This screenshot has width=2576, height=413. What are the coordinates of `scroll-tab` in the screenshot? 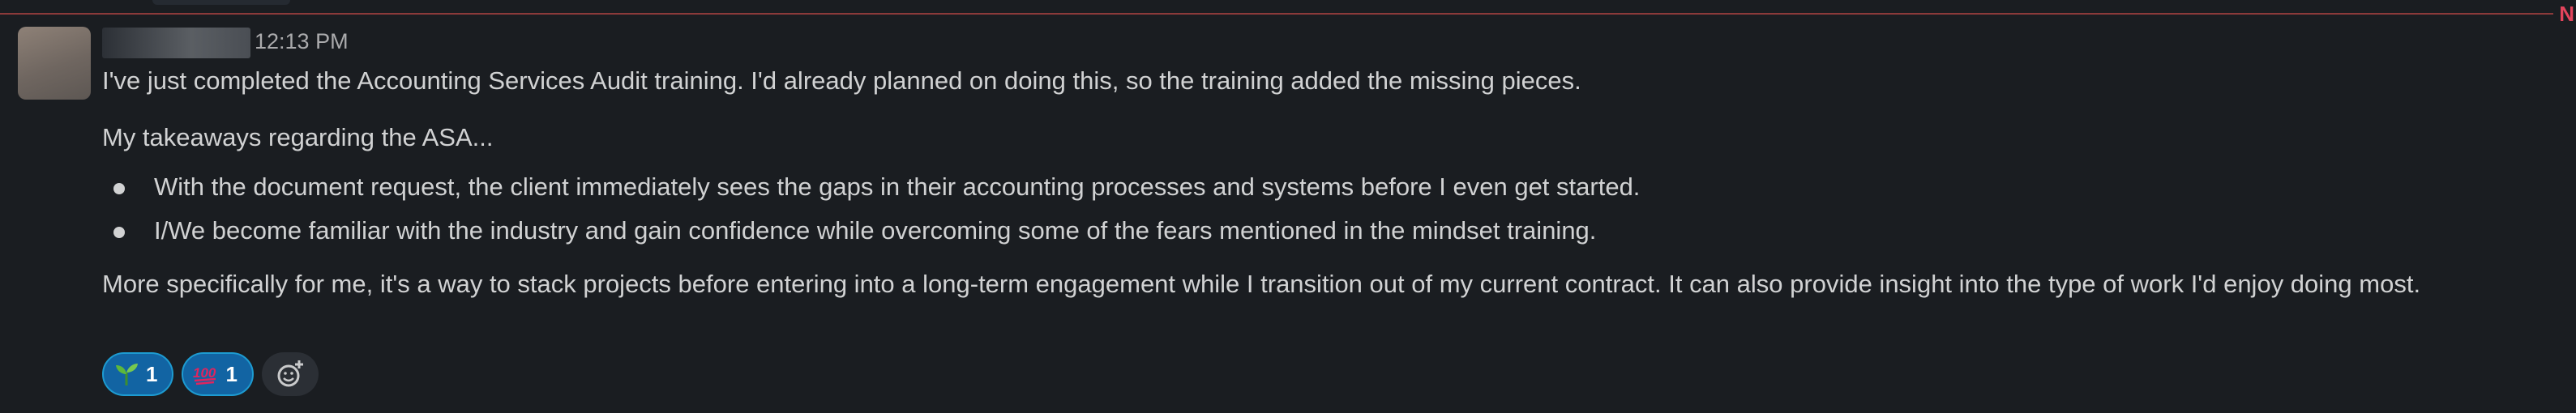 It's located at (221, 2).